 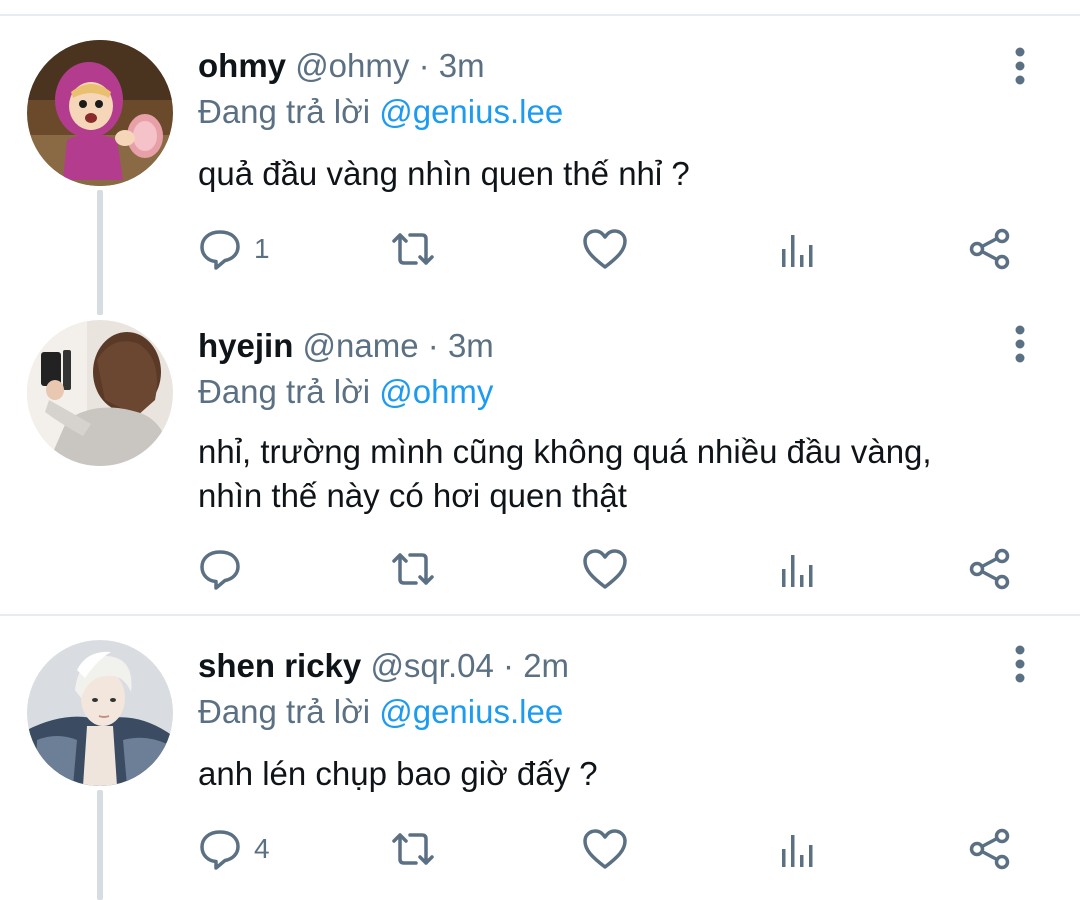 What do you see at coordinates (361, 345) in the screenshot?
I see `user-handle: @name` at bounding box center [361, 345].